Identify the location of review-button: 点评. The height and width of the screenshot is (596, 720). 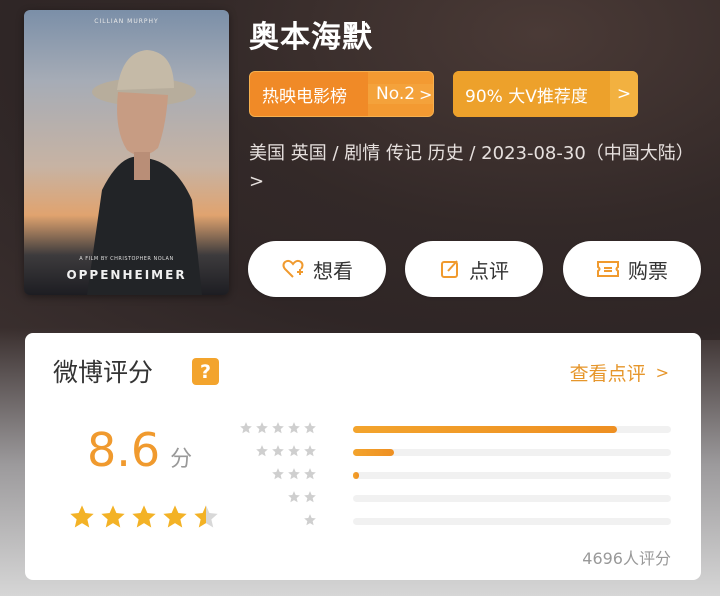
(474, 269).